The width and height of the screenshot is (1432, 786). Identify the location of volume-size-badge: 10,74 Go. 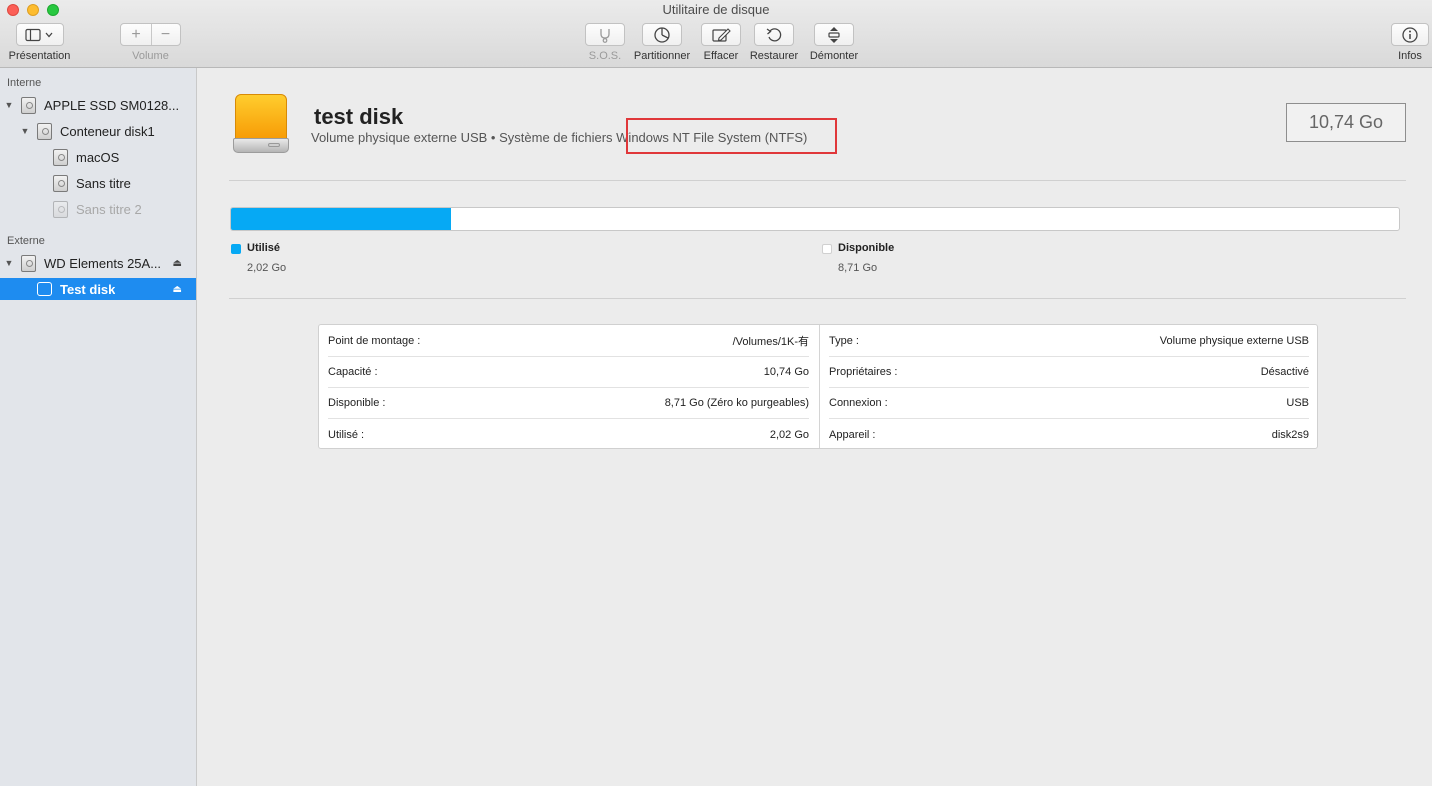
(1346, 122).